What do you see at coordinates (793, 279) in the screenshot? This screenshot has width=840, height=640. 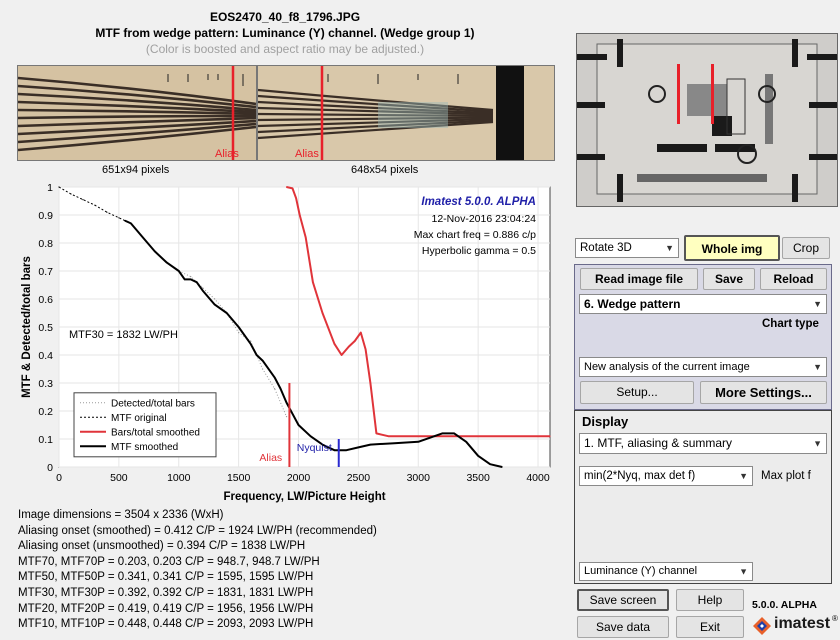 I see `reload-button: Reload` at bounding box center [793, 279].